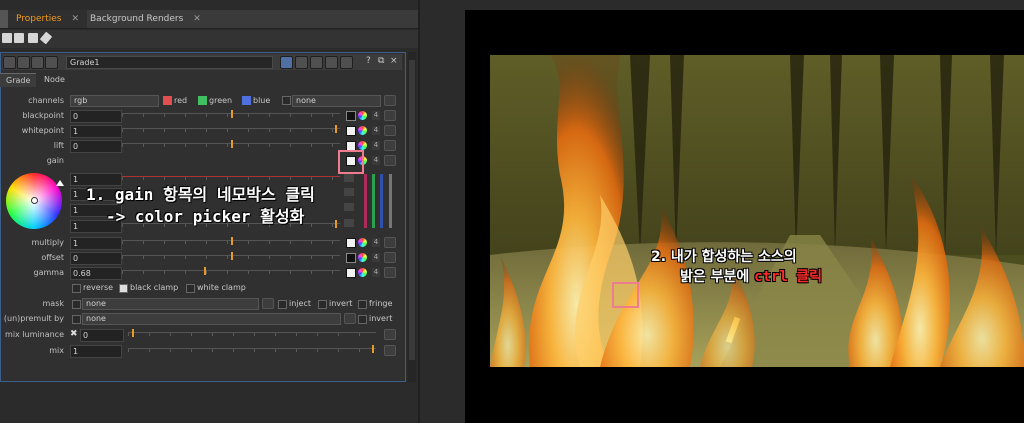  Describe the element at coordinates (282, 304) in the screenshot. I see `inject-checkbox` at that location.